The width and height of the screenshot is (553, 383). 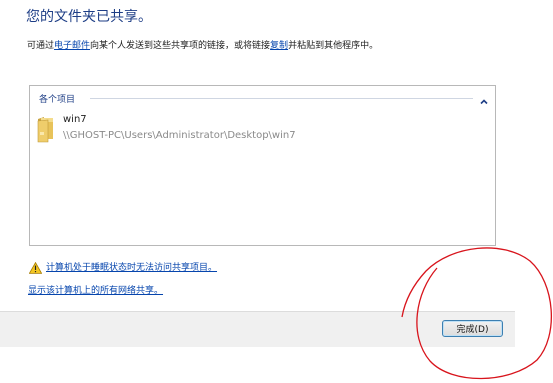 I want to click on header-divider, so click(x=281, y=98).